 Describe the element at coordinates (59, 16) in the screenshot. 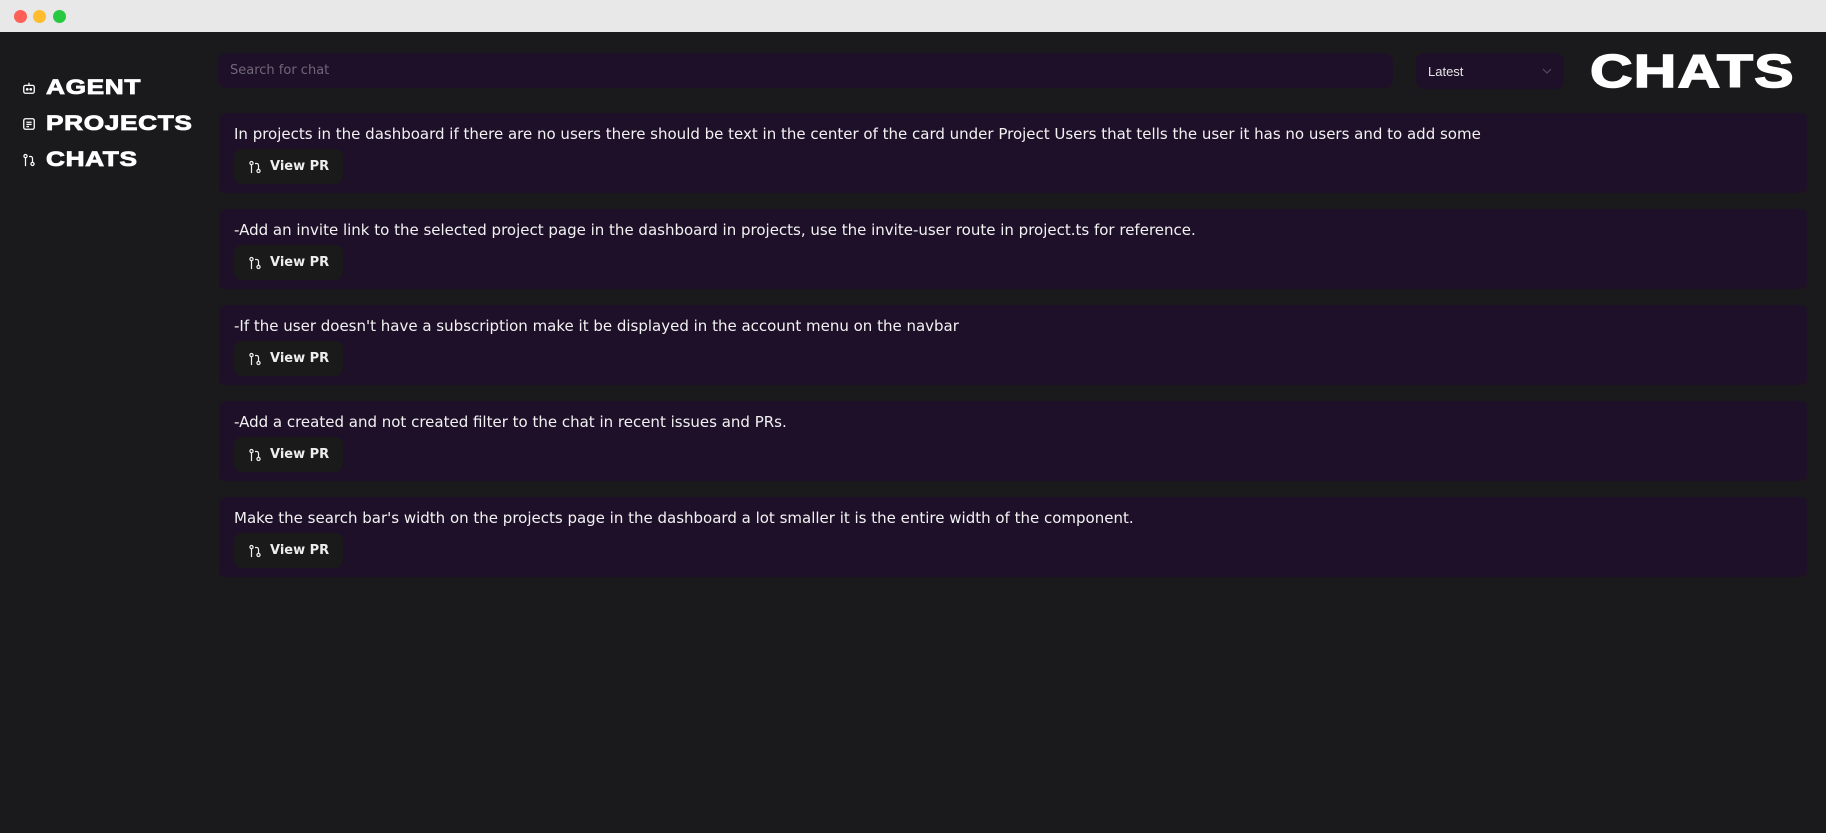

I see `maximize-window-button` at that location.